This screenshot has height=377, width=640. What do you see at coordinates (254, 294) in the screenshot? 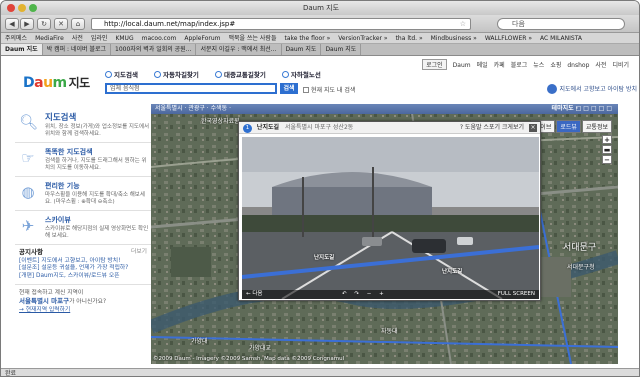
I see `roadview-prev-link: ← 다음` at bounding box center [254, 294].